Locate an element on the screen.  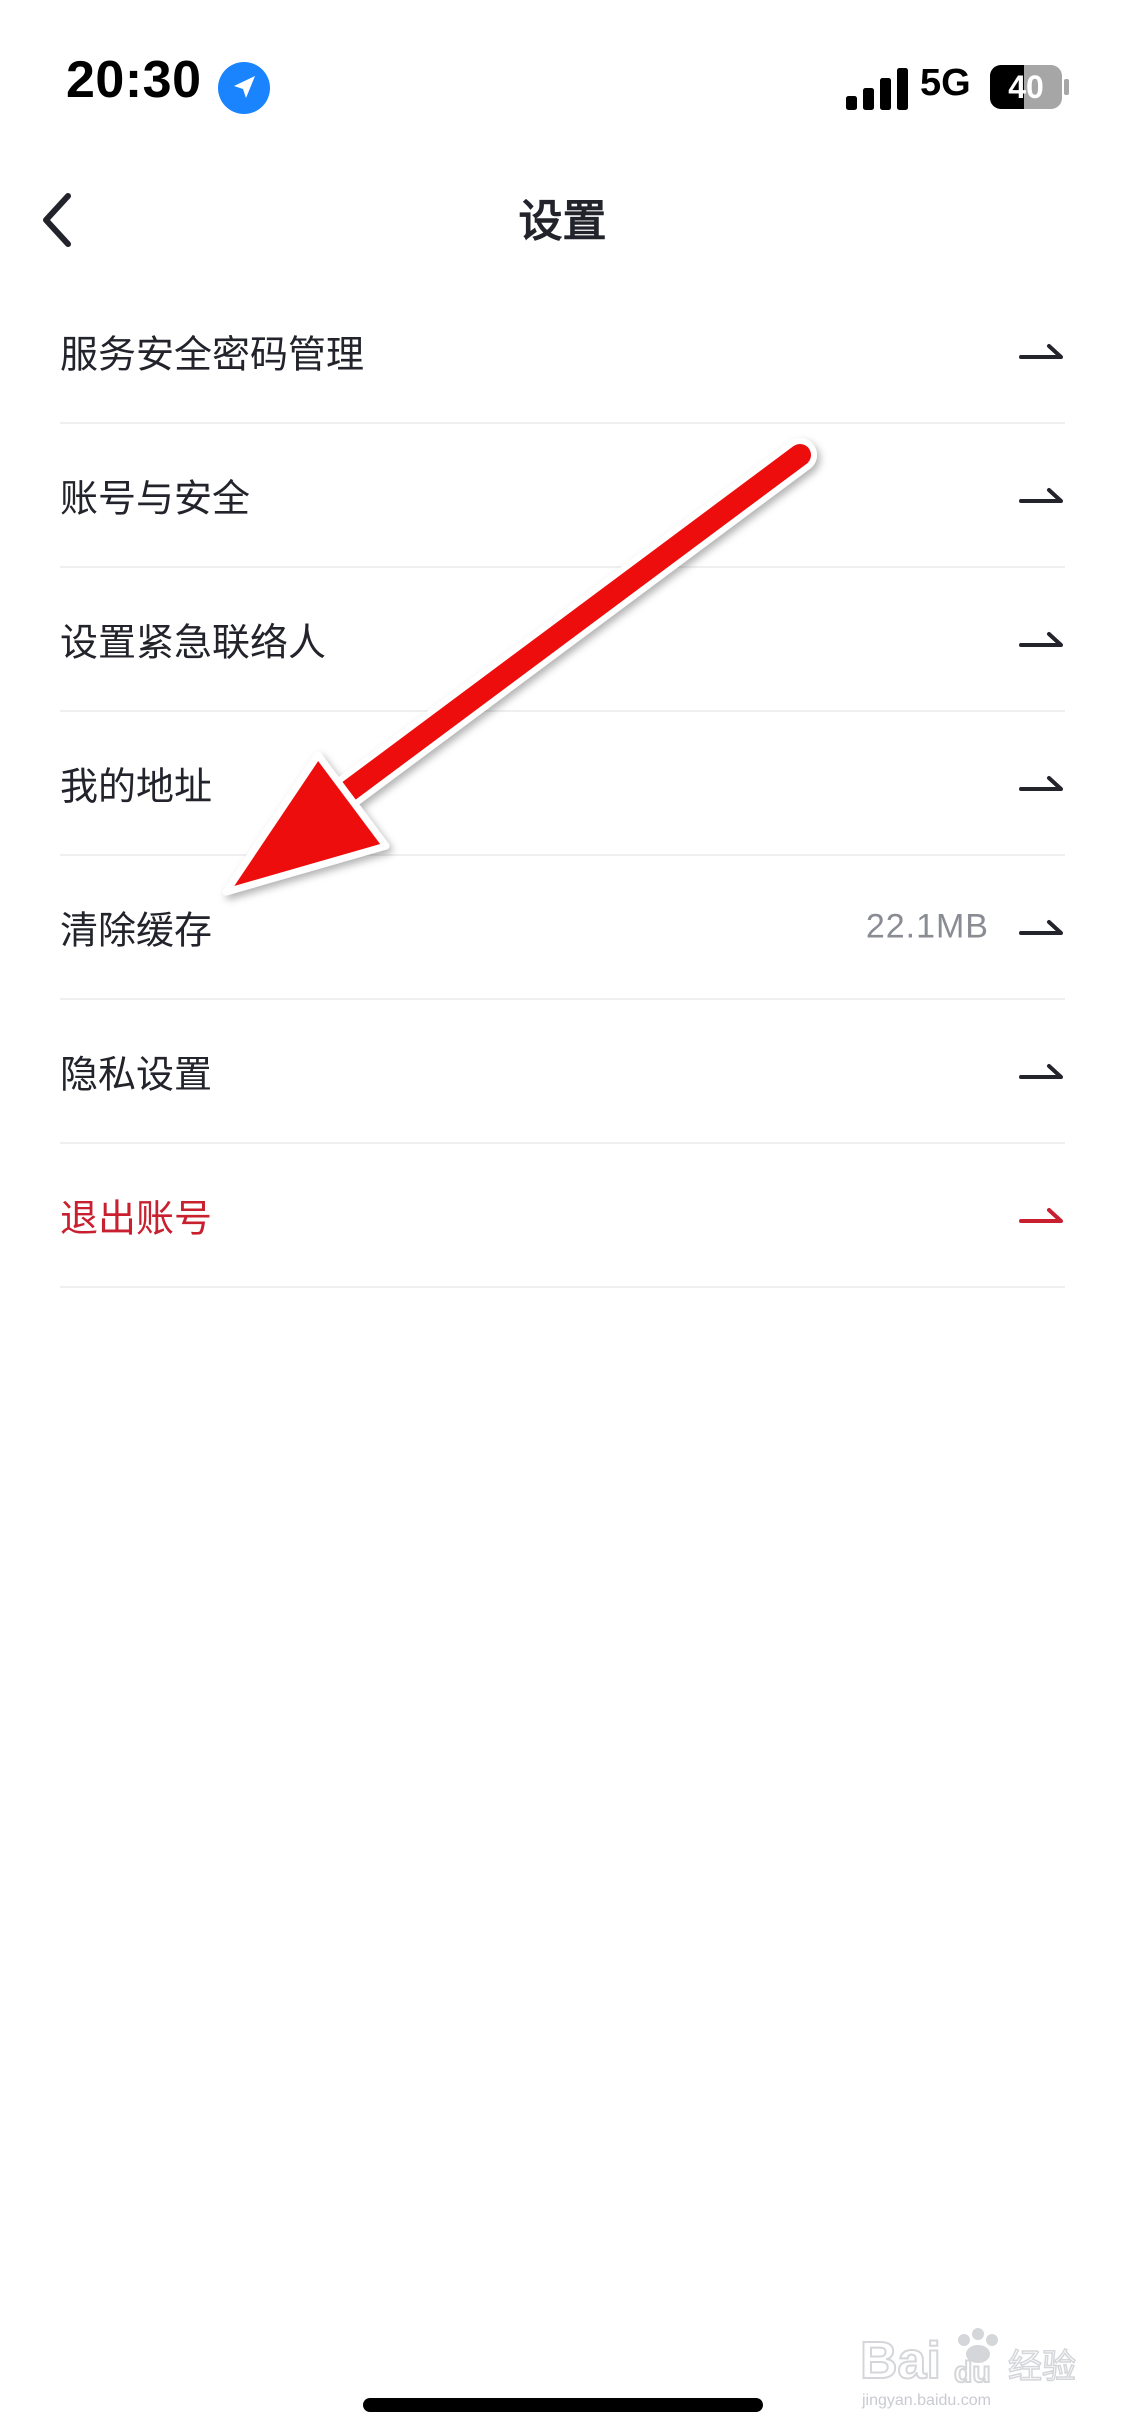
svg-text: 经验 is located at coordinates (1042, 2367).